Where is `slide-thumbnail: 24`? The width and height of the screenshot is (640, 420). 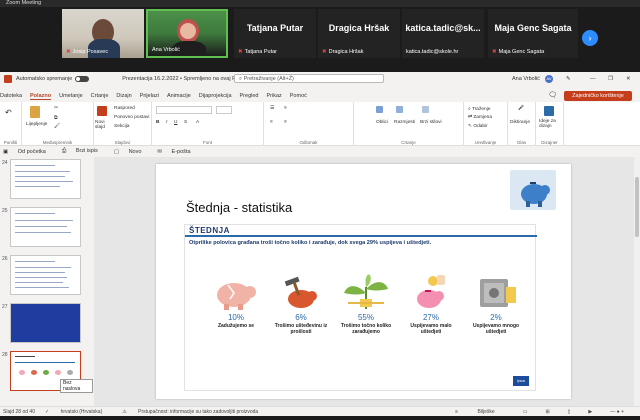
slide-thumbnail: 24 is located at coordinates (41, 179).